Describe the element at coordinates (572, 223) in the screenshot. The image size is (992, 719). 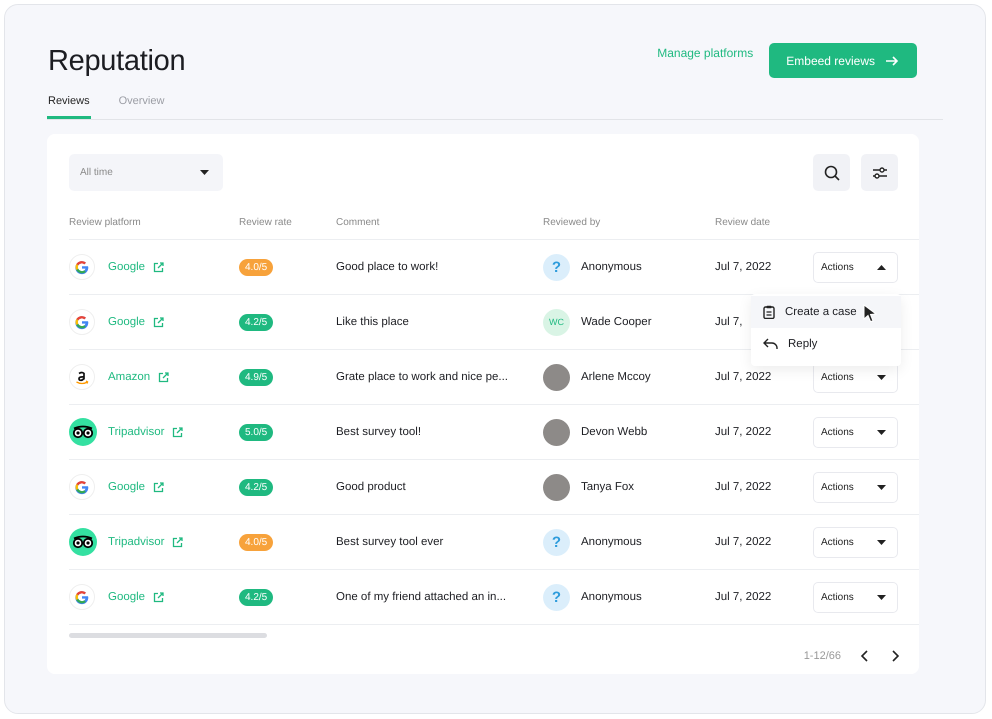
I see `column-header: Reviewed by` at that location.